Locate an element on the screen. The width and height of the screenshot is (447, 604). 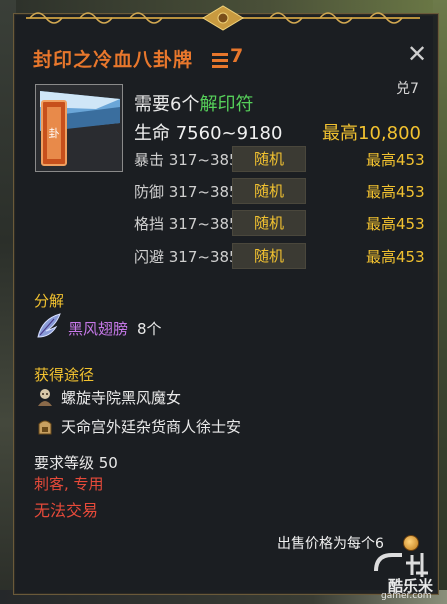
decompose-item-qty: 8个 is located at coordinates (149, 329).